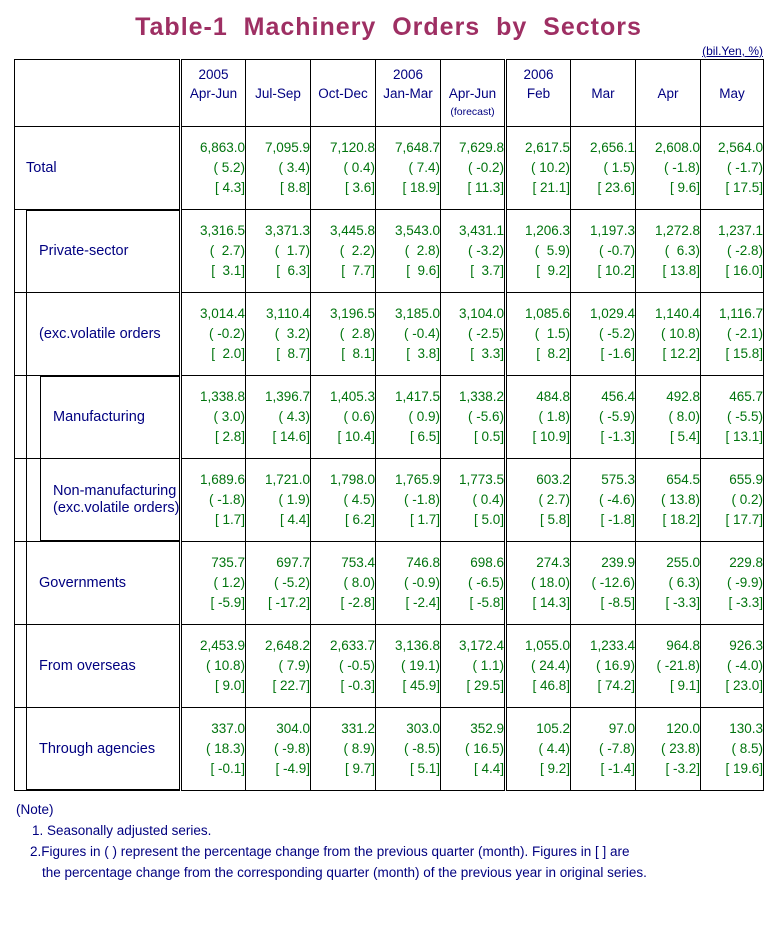 The image size is (777, 944). Describe the element at coordinates (732, 334) in the screenshot. I see `data-cell: 1,116.7 ( -2.1) [ 15.8]` at that location.